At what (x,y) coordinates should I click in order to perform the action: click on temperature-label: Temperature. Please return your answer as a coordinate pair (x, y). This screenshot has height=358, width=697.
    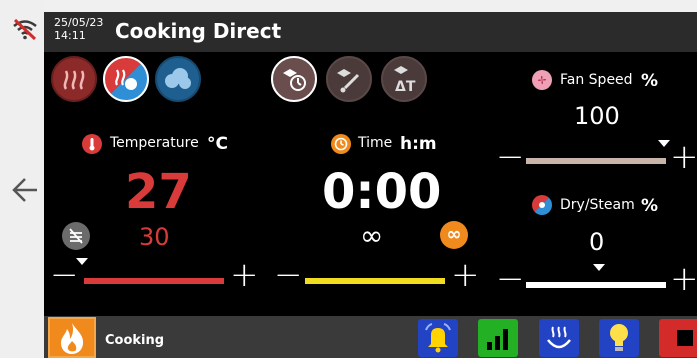
    Looking at the image, I should click on (154, 143).